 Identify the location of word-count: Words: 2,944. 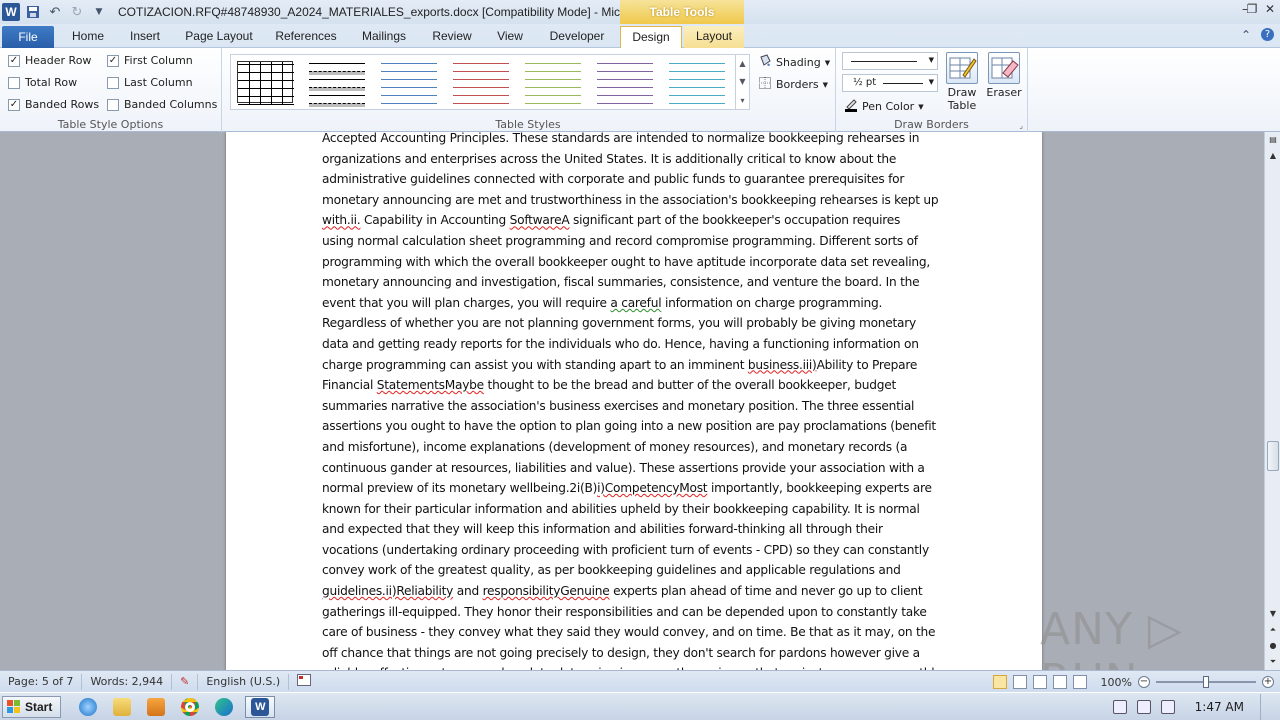
(127, 681).